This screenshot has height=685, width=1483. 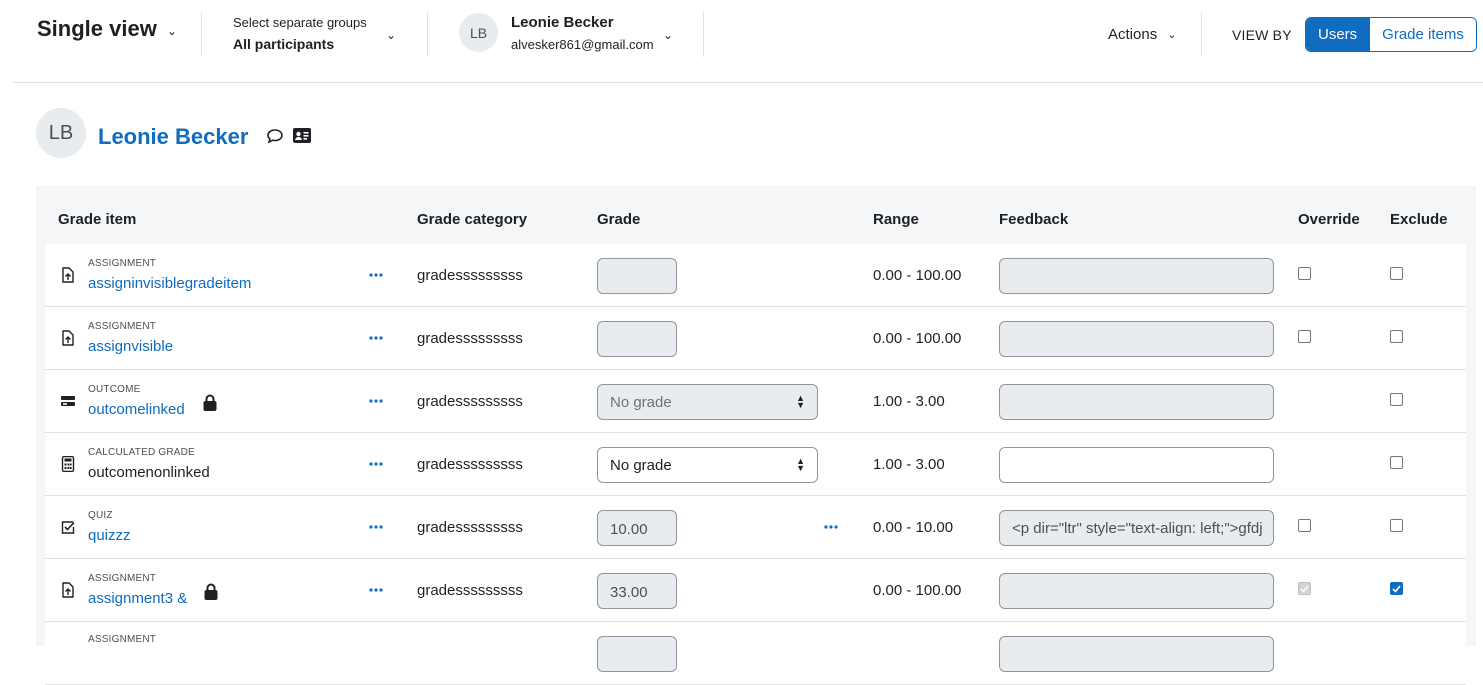 What do you see at coordinates (61, 133) in the screenshot?
I see `avatar: LB` at bounding box center [61, 133].